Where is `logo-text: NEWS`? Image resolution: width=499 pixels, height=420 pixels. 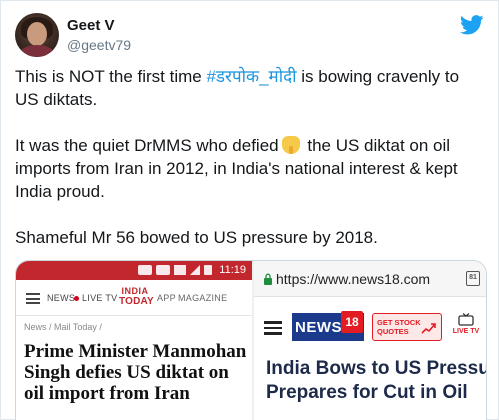
logo-text: NEWS is located at coordinates (318, 327).